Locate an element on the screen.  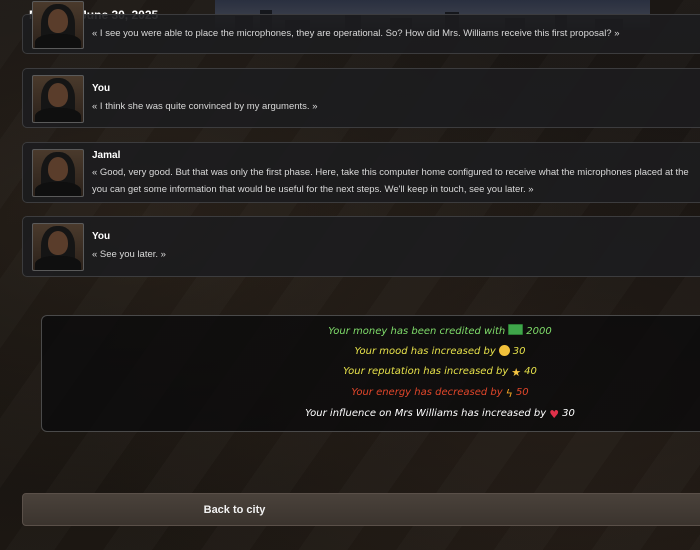
lightning-icon: ϟ is located at coordinates (509, 393).